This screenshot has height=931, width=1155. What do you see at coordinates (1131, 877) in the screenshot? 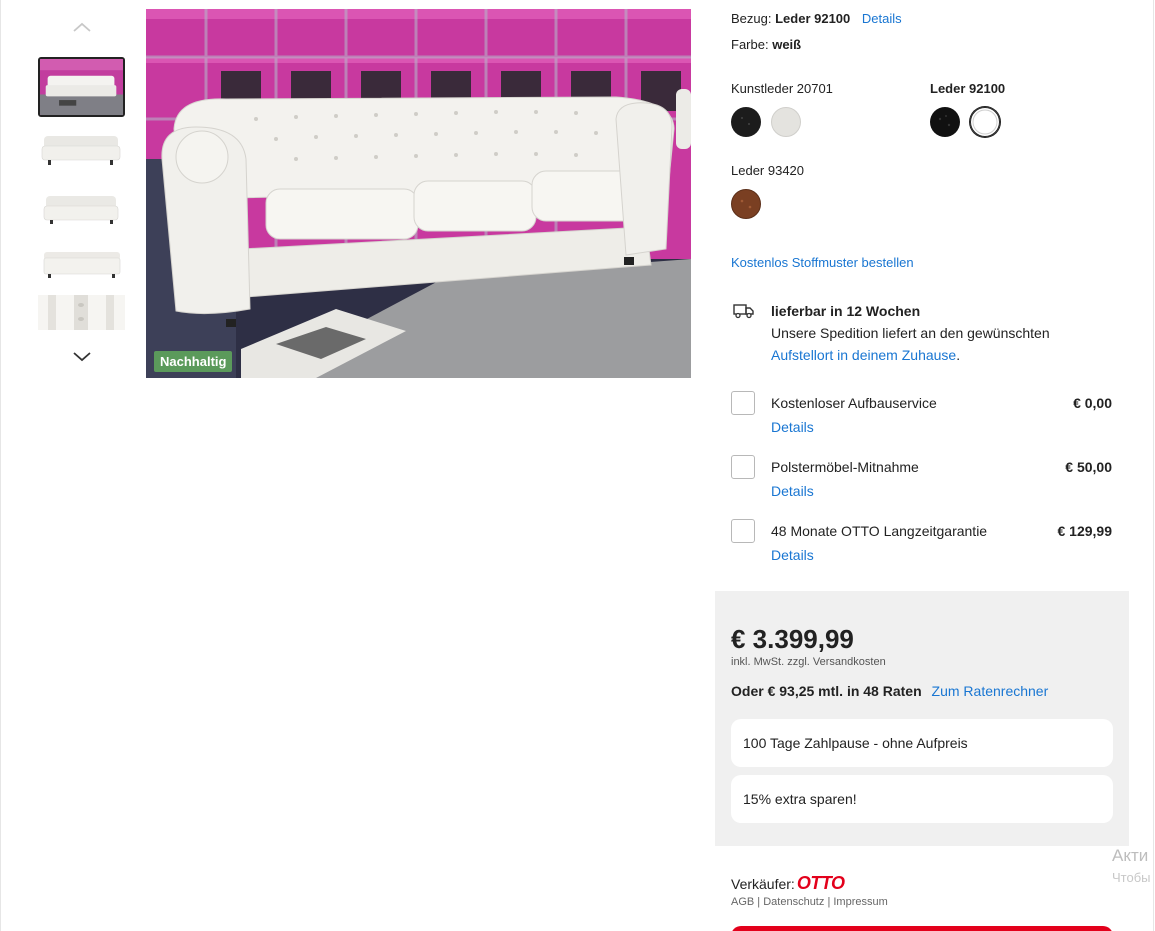
I see `activation-watermark-line2: Чтобы` at bounding box center [1131, 877].